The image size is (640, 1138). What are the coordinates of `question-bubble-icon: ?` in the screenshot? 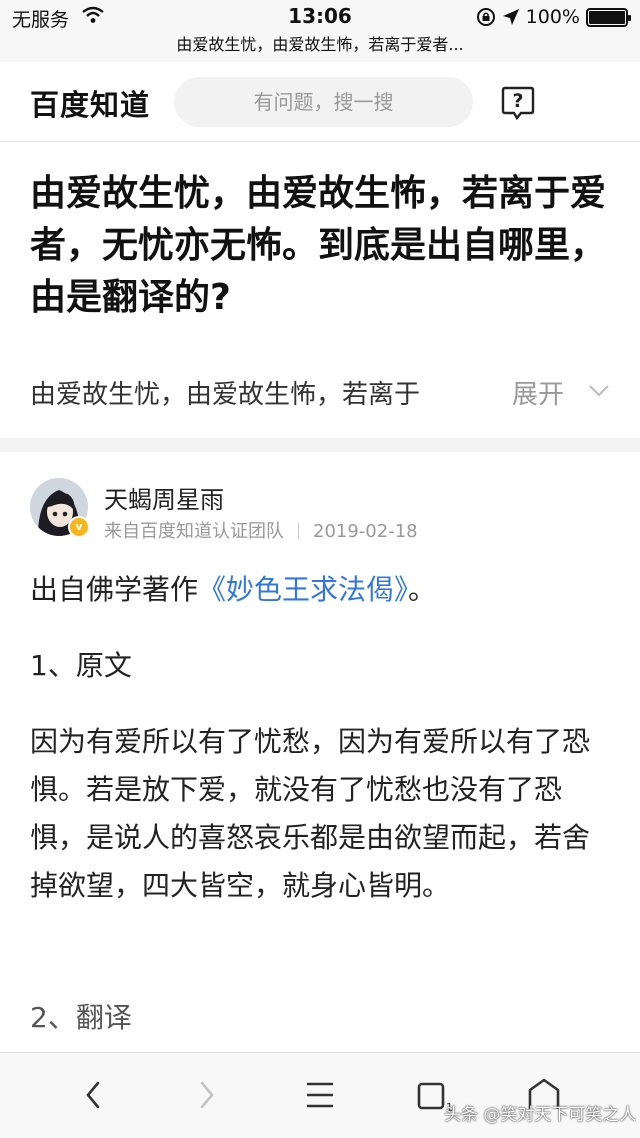 It's located at (518, 102).